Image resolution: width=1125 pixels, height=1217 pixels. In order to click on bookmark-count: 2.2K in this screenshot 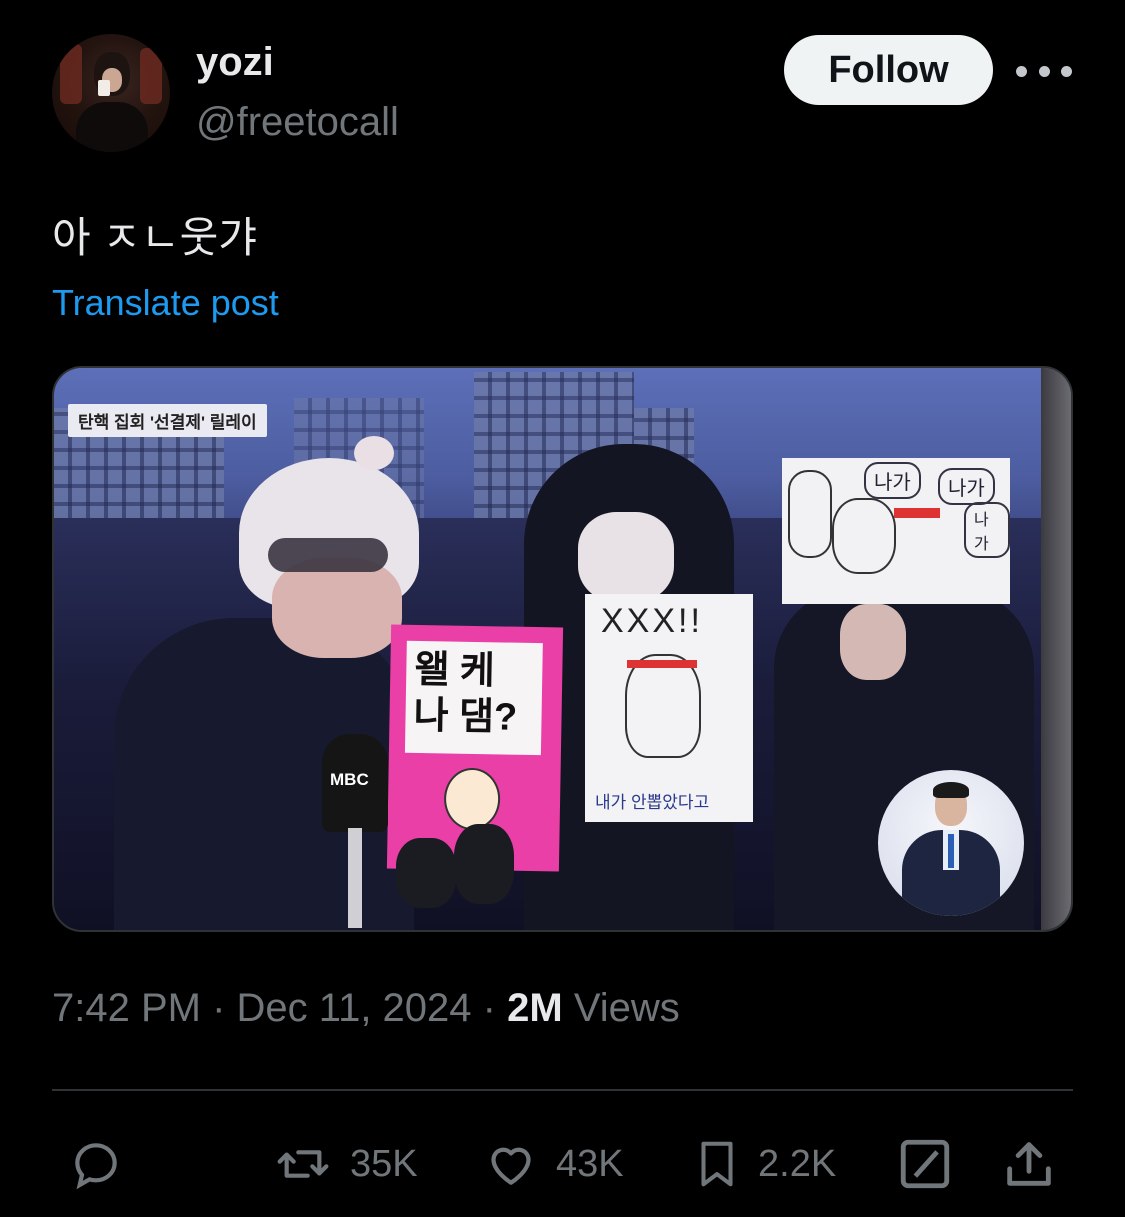, I will do `click(797, 1163)`.